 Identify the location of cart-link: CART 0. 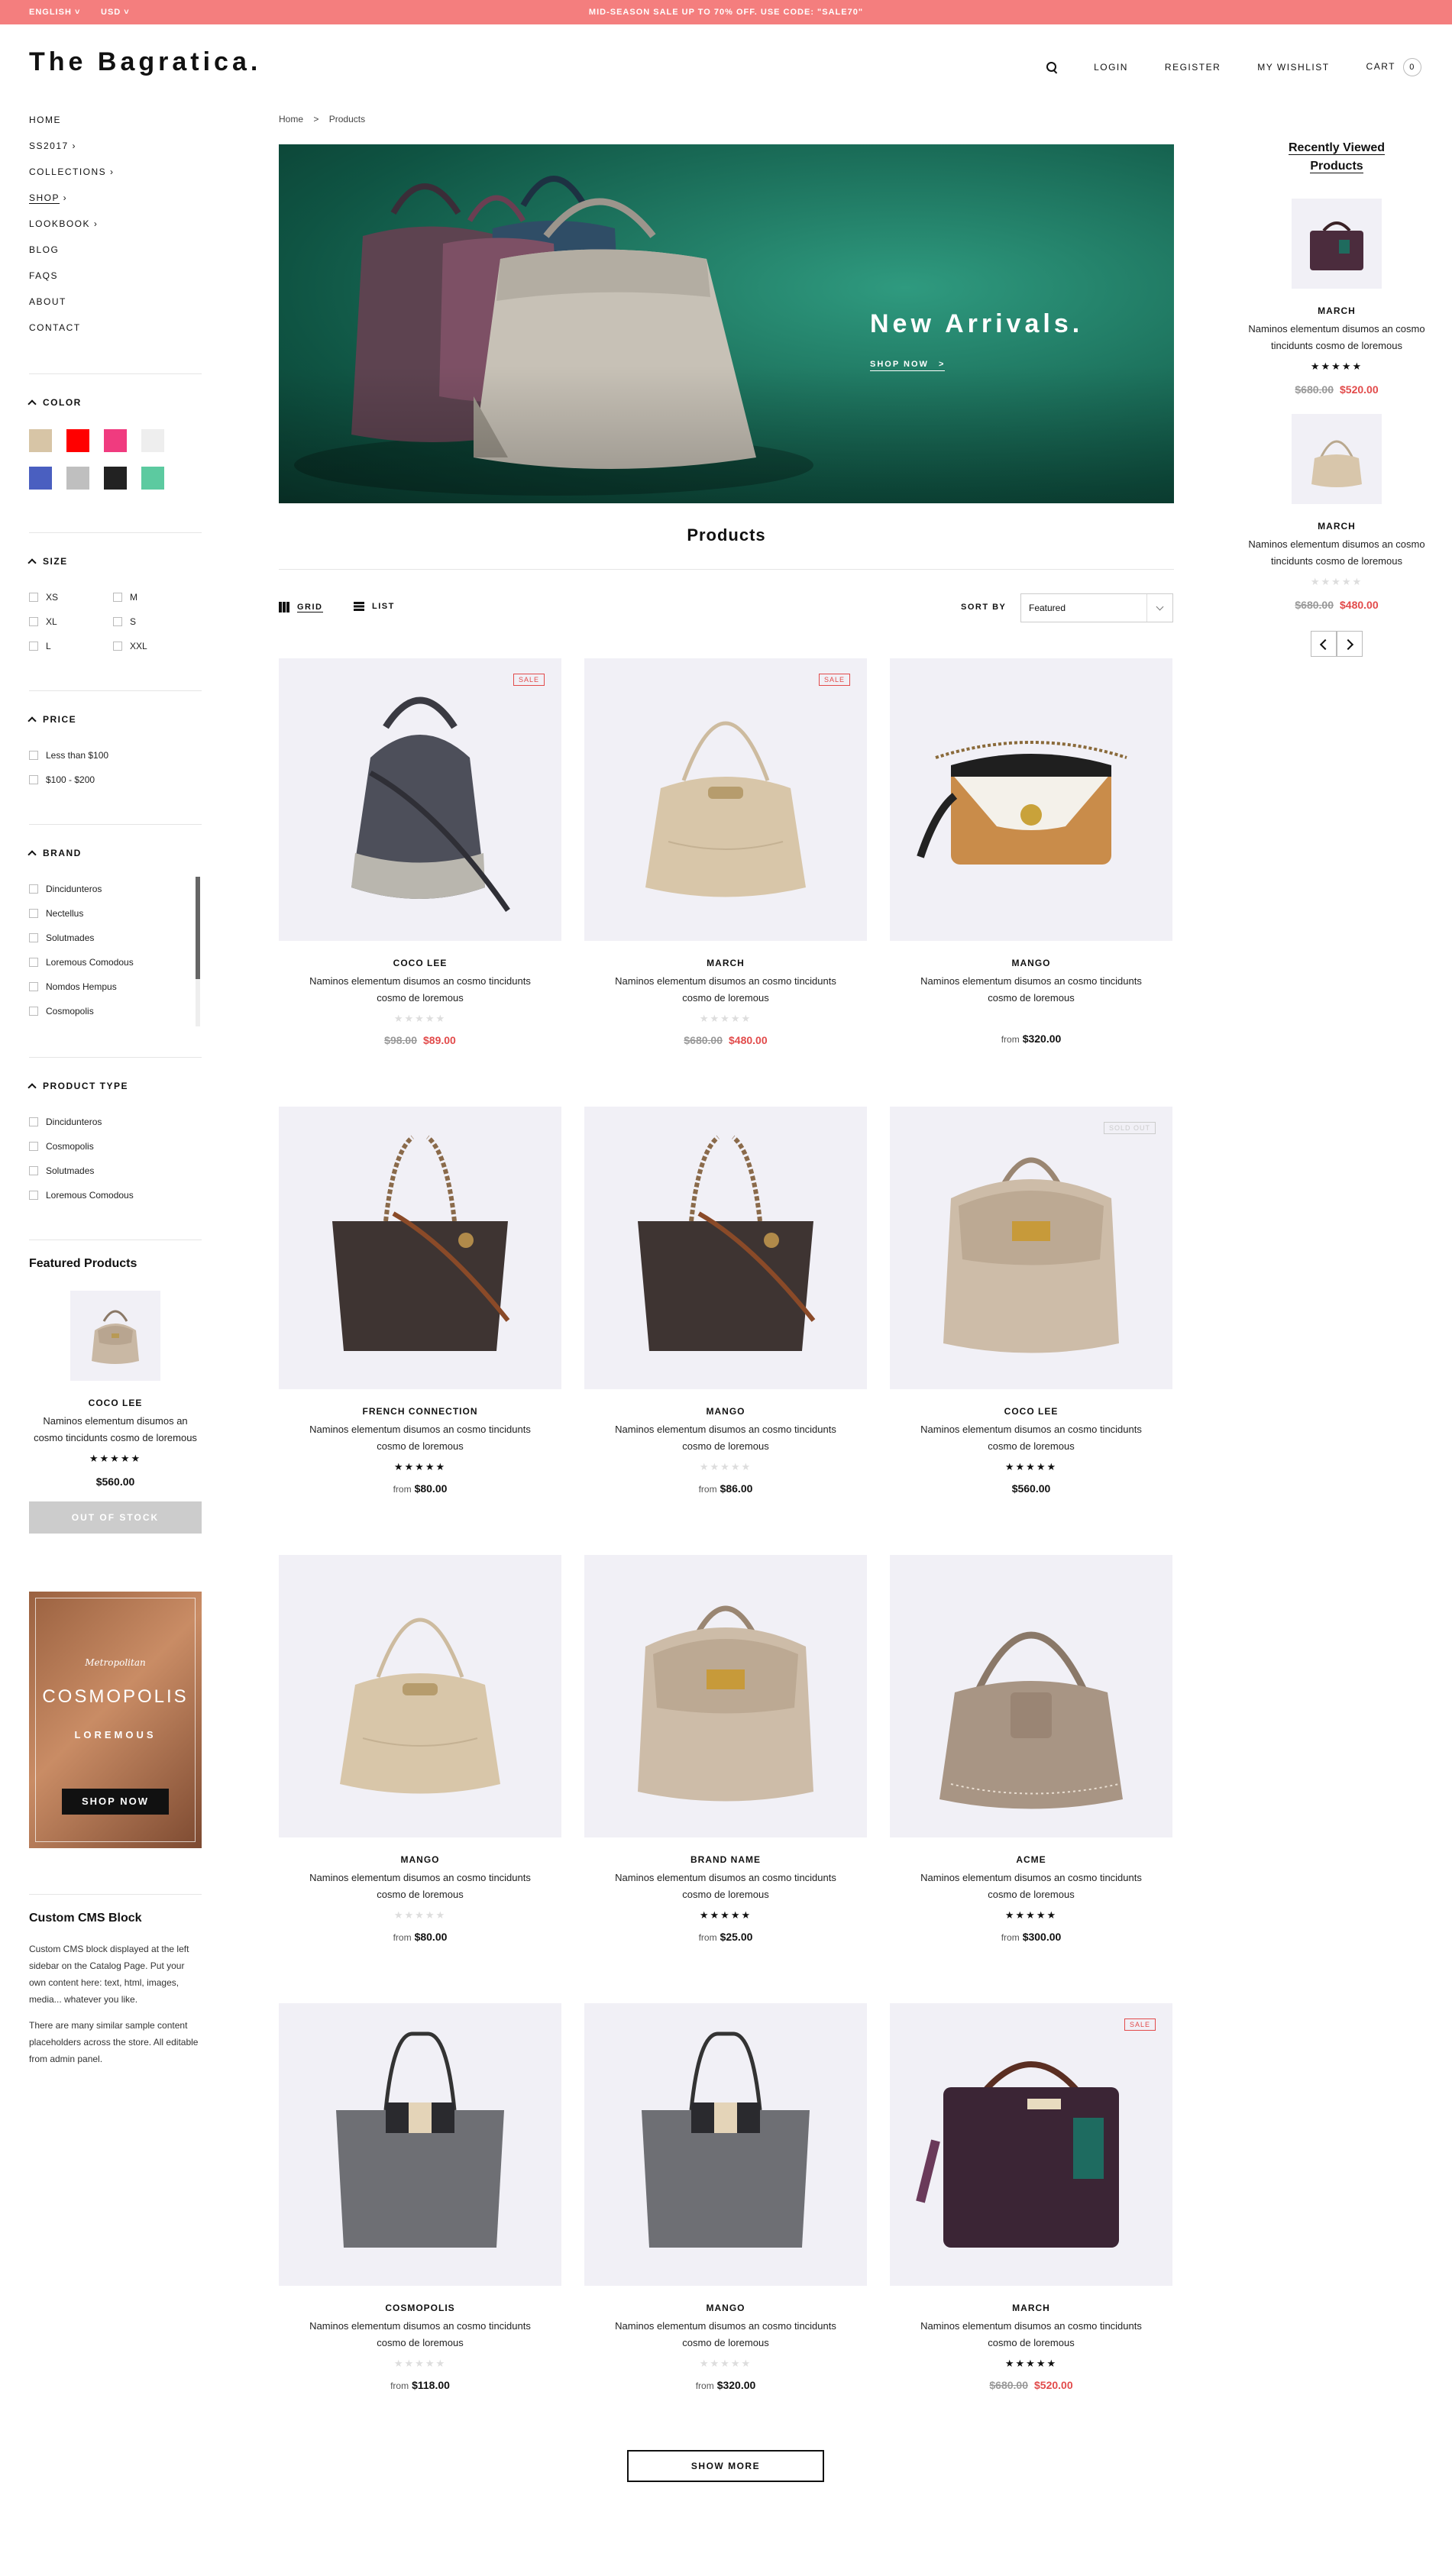
(1393, 67).